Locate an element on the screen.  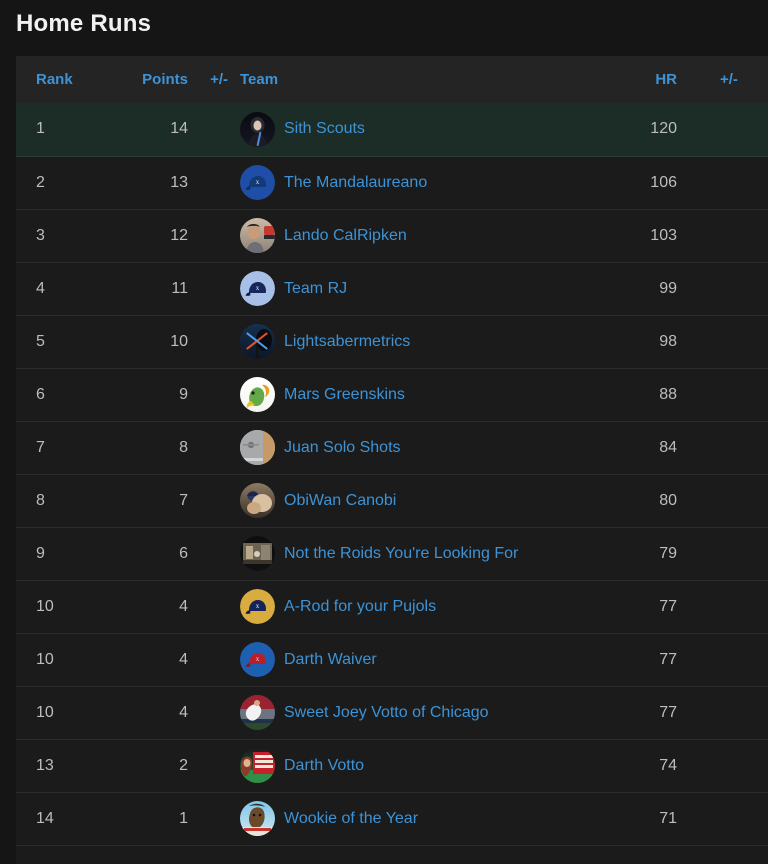
cell-team: ObiWan Canobi is located at coordinates (435, 501).